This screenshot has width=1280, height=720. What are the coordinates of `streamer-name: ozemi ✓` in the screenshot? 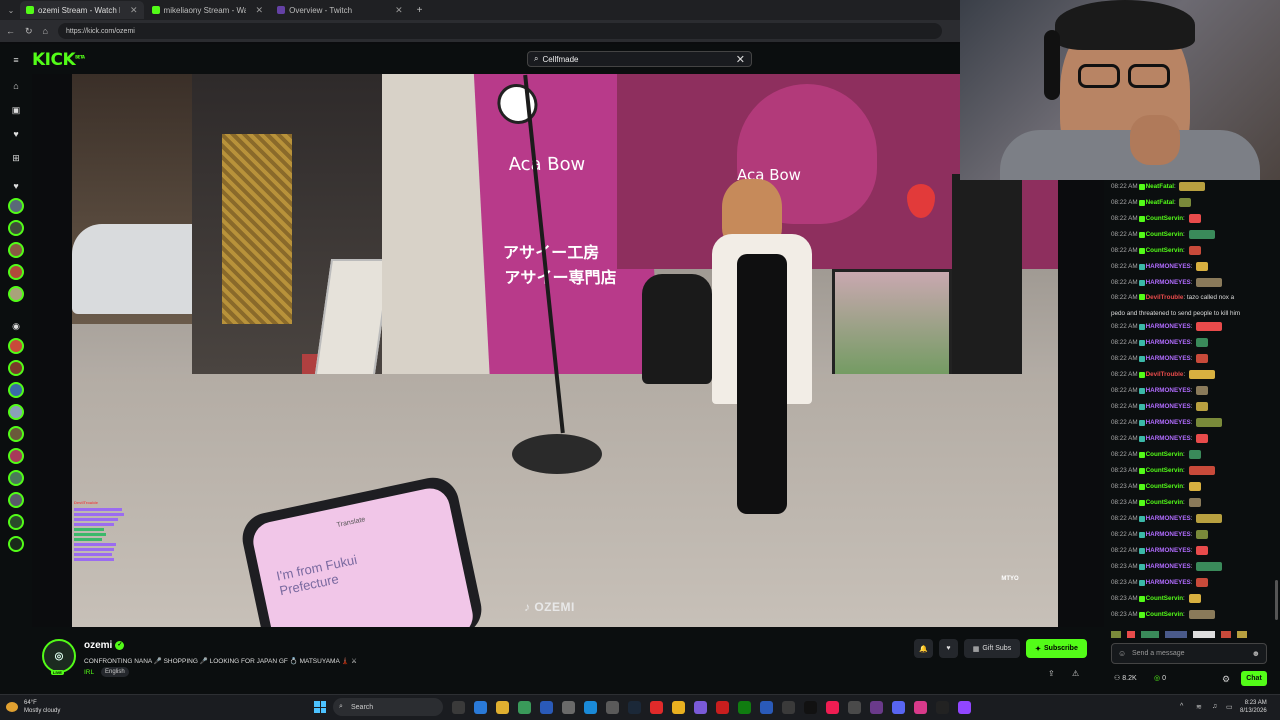 It's located at (104, 645).